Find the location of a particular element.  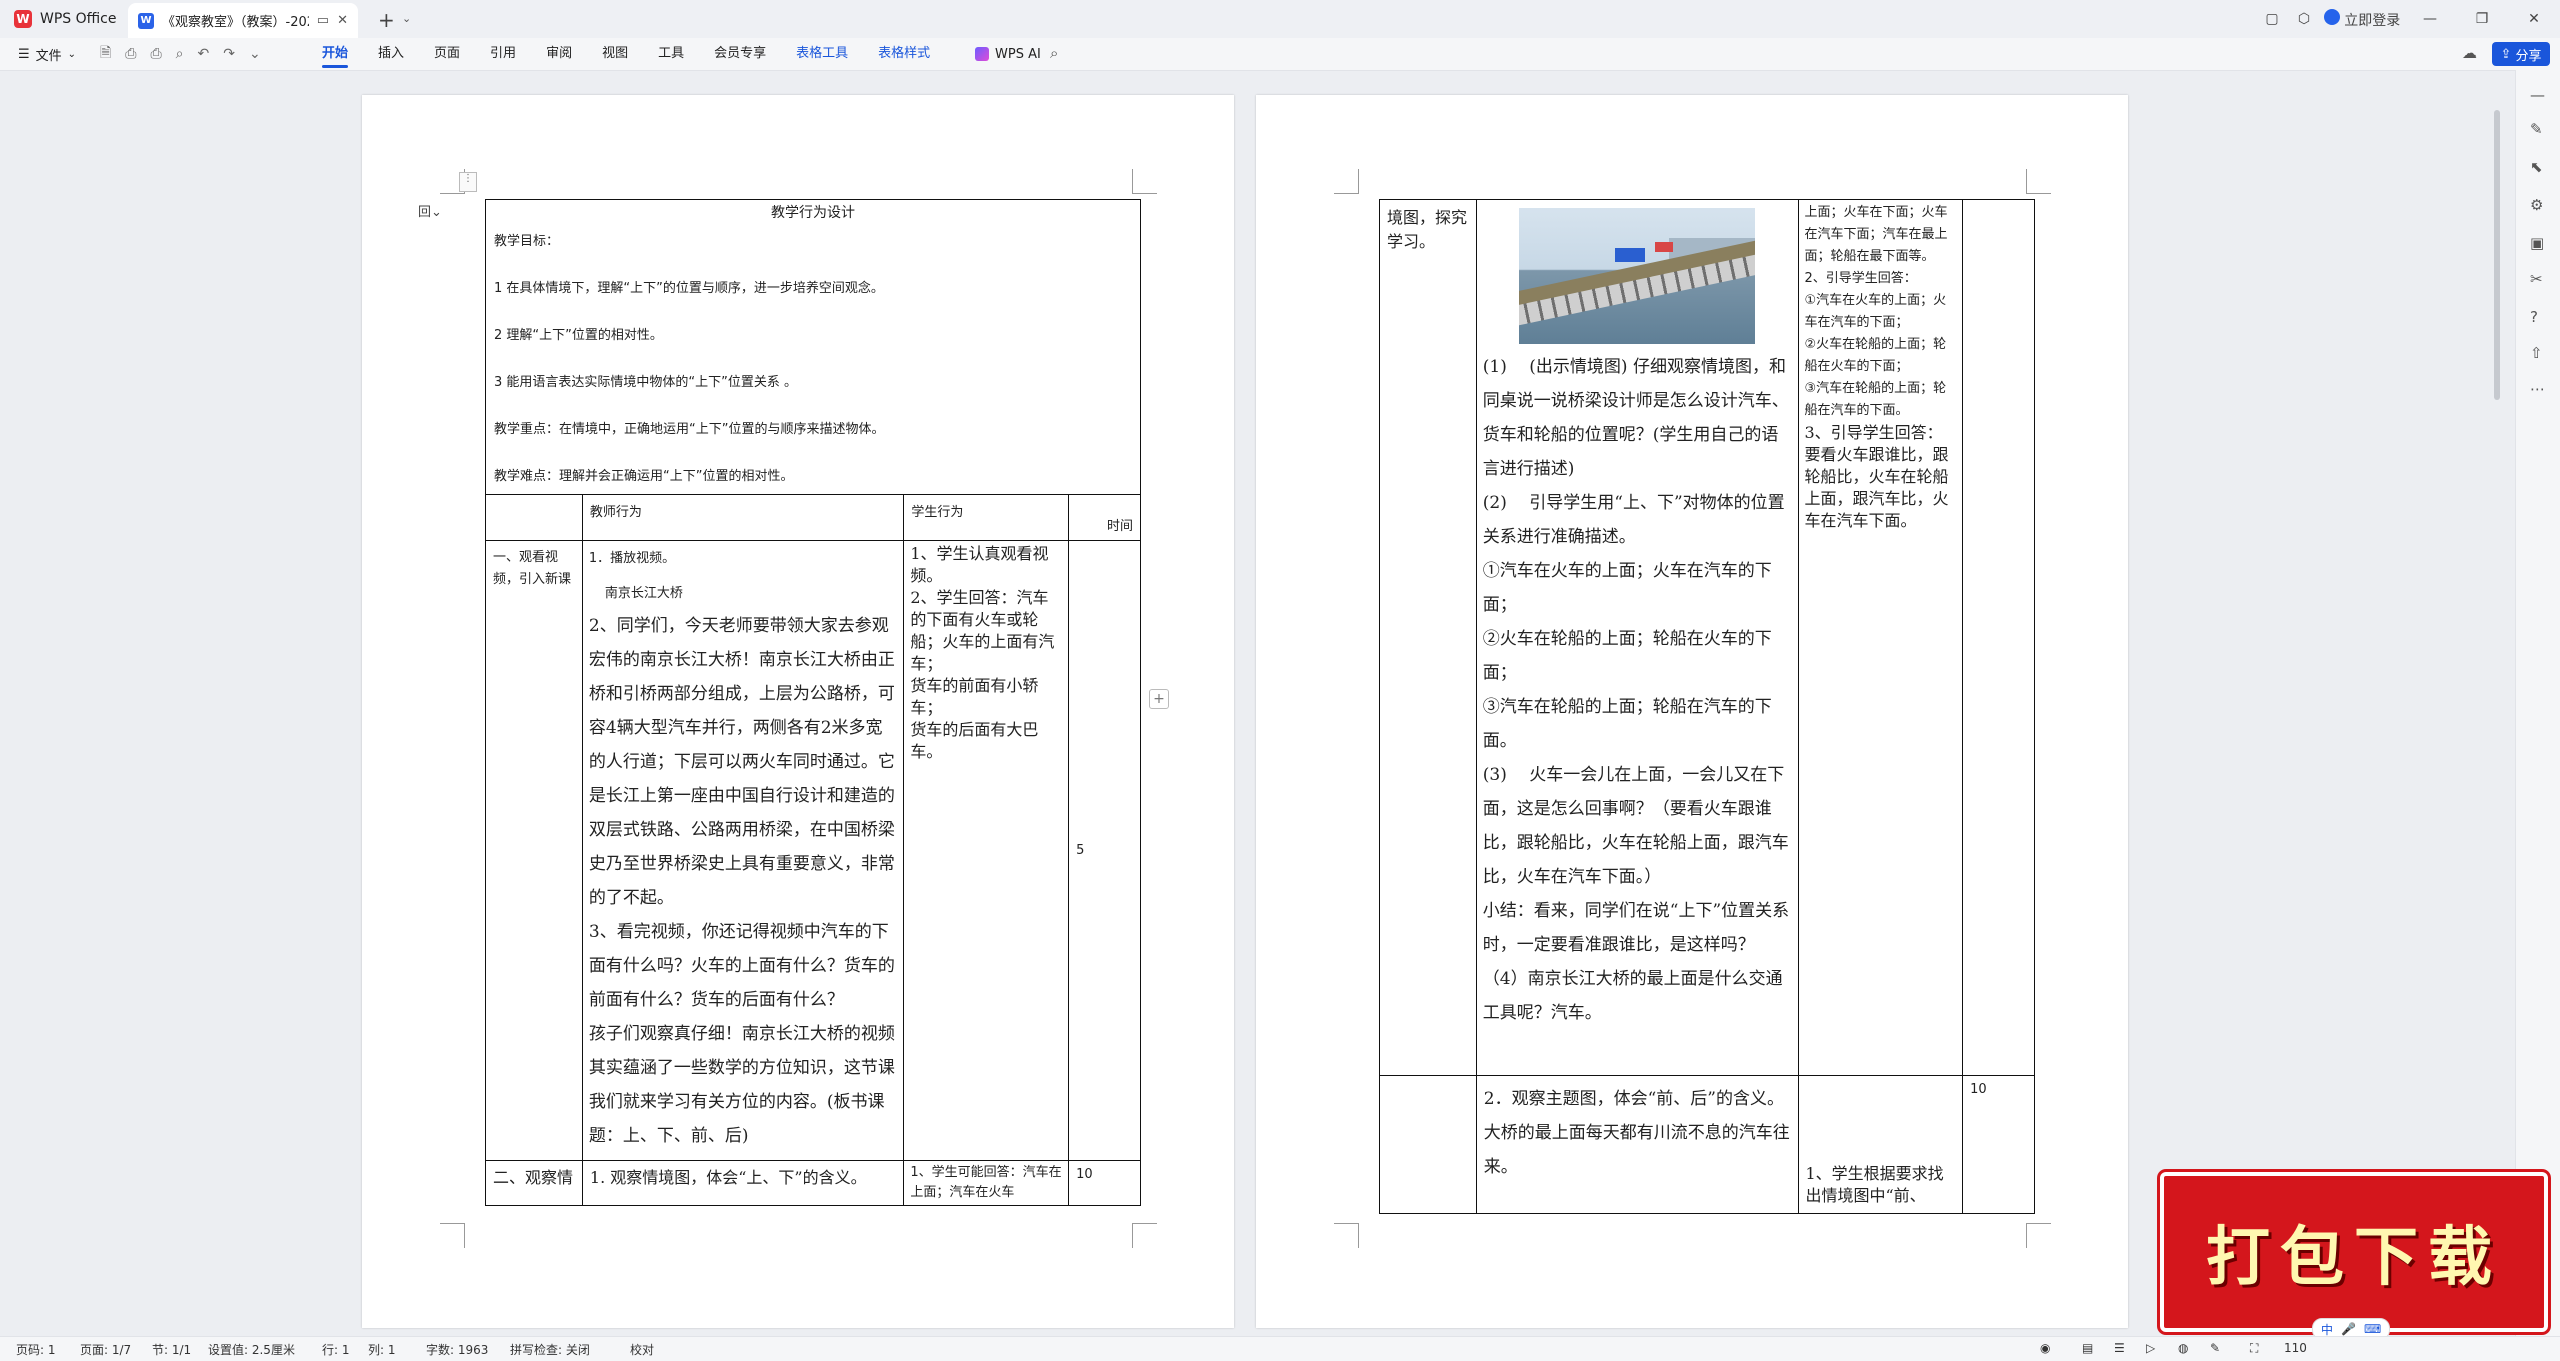

tab-screen-icon: ▭ is located at coordinates (323, 20).